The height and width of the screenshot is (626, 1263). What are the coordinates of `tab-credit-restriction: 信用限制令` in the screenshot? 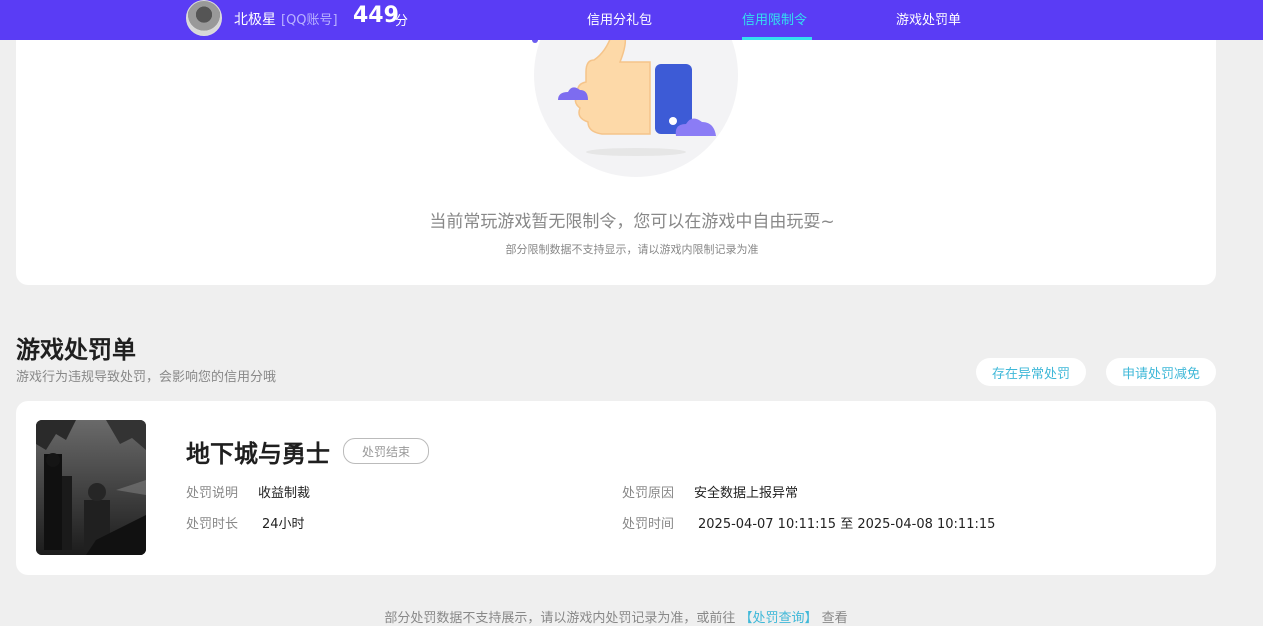 It's located at (774, 18).